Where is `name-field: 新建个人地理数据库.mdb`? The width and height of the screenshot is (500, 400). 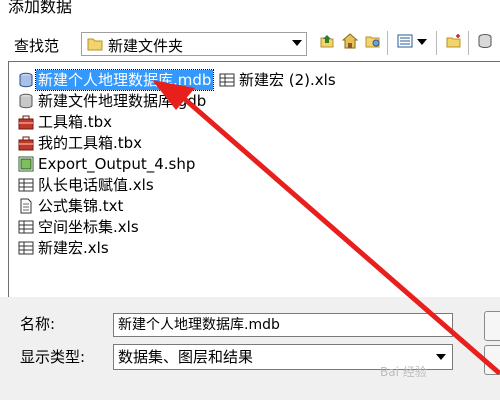
name-field: 新建个人地理数据库.mdb is located at coordinates (283, 325).